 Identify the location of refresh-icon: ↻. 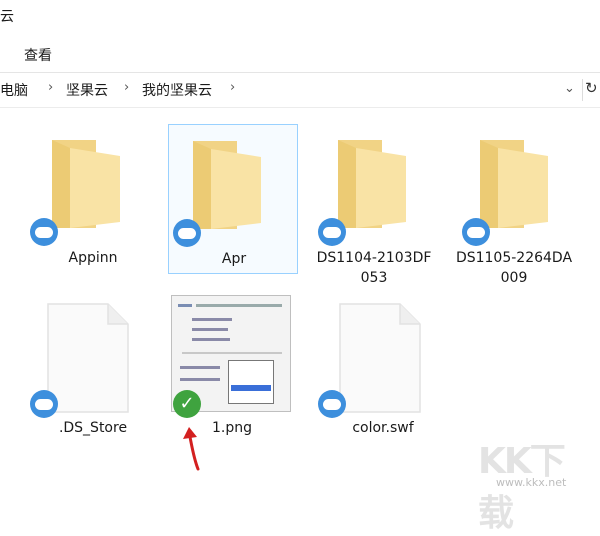
(591, 88).